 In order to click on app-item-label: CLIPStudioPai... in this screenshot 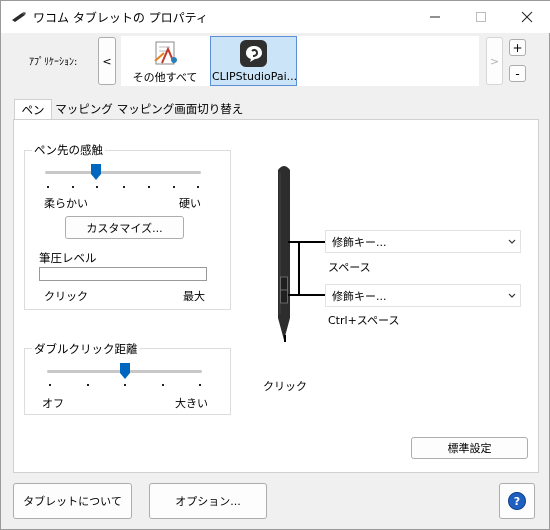, I will do `click(254, 76)`.